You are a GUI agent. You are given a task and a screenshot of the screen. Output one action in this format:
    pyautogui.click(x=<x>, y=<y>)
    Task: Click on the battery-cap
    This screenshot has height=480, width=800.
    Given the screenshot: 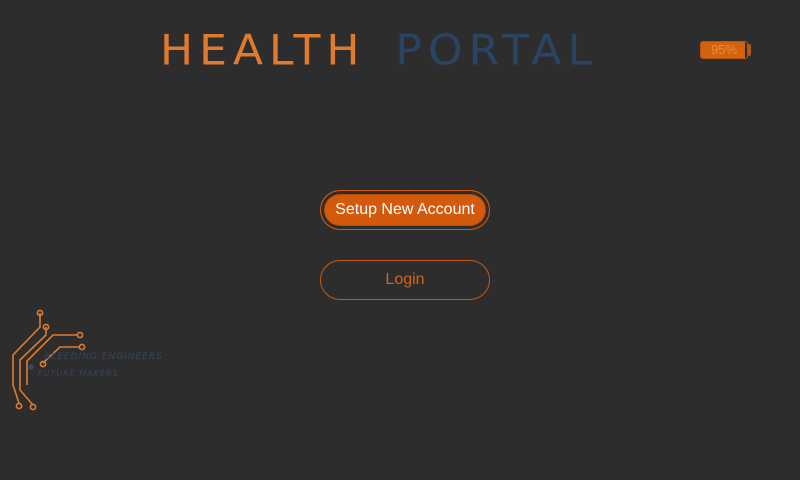 What is the action you would take?
    pyautogui.click(x=749, y=50)
    